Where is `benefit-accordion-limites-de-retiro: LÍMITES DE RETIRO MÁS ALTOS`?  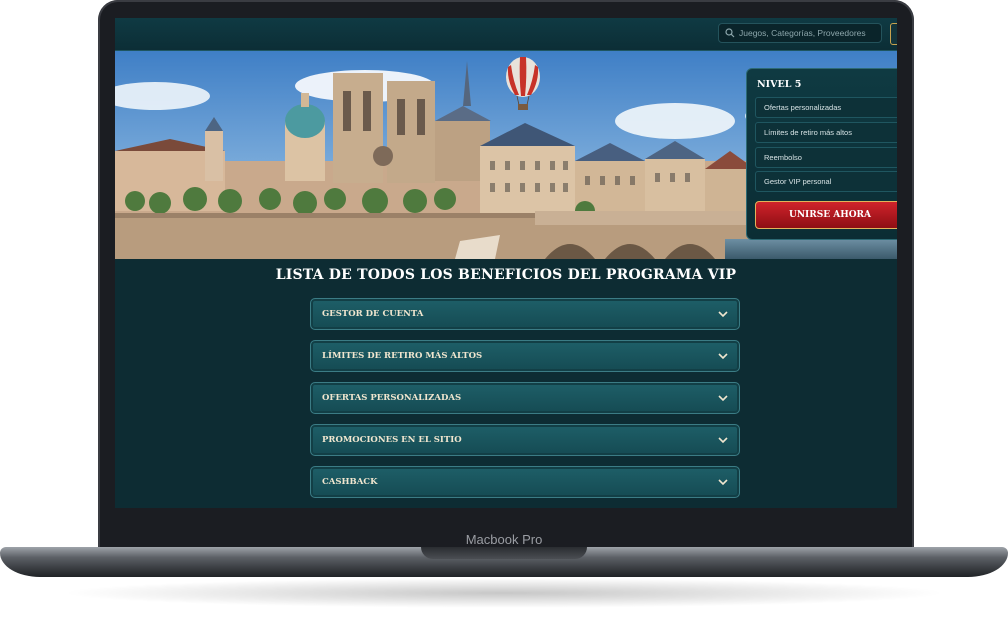
benefit-accordion-limites-de-retiro: LÍMITES DE RETIRO MÁS ALTOS is located at coordinates (525, 356).